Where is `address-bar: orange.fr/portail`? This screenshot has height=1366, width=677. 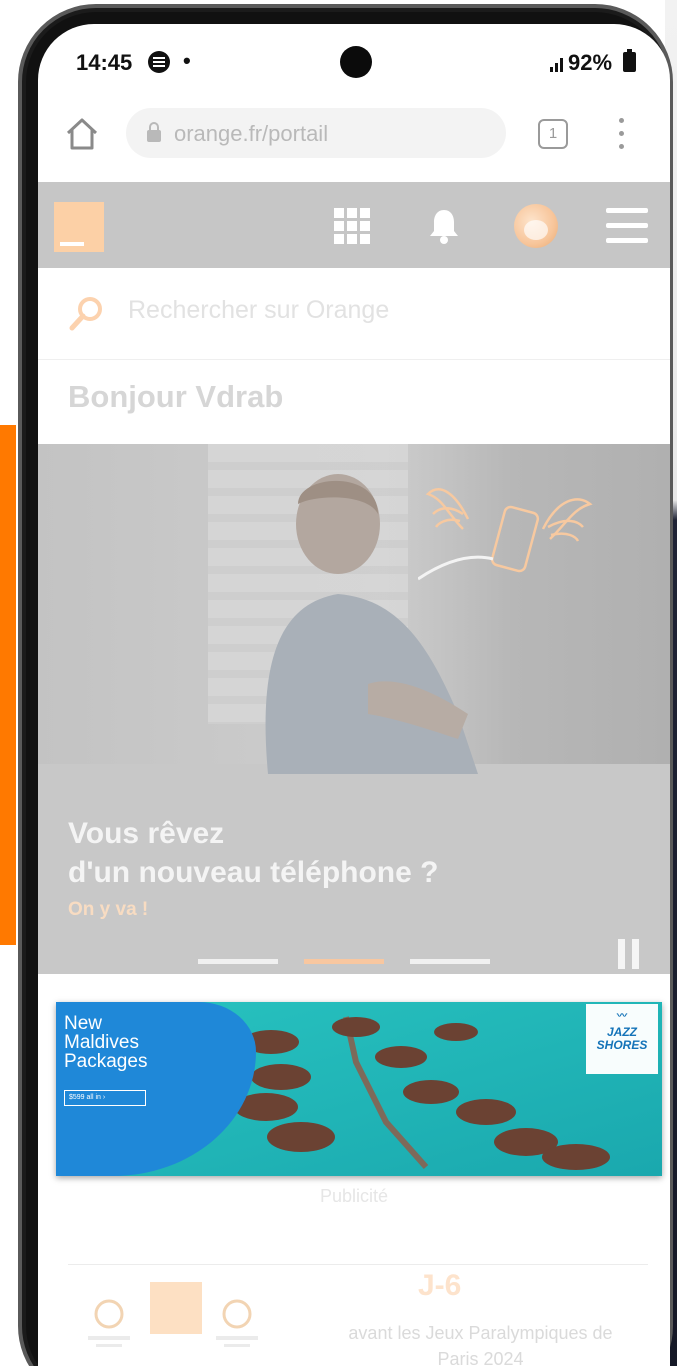
address-bar: orange.fr/portail is located at coordinates (316, 133).